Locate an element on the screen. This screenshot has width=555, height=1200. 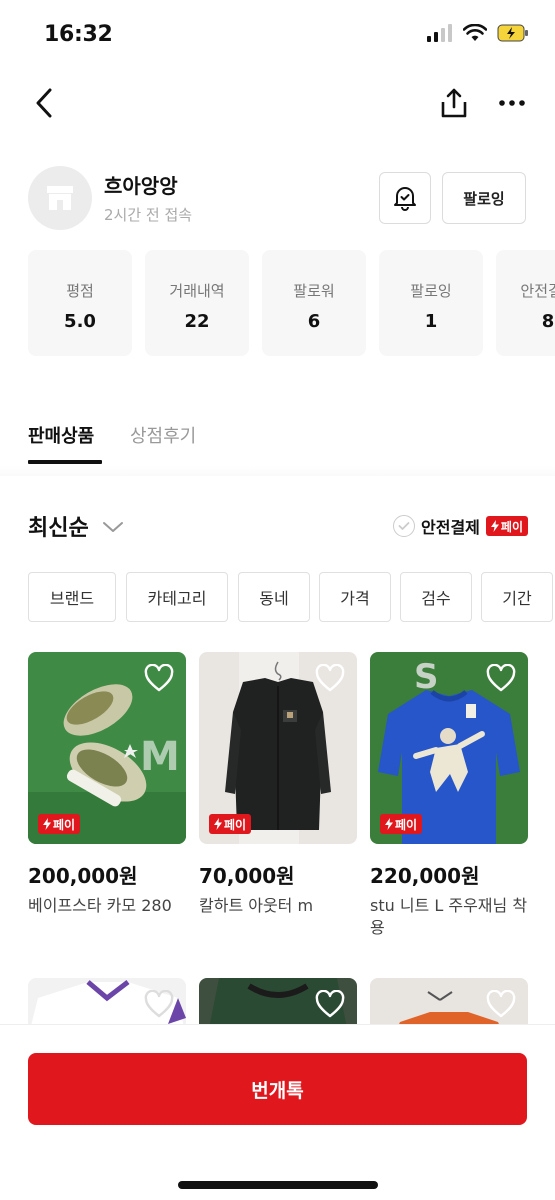
notification-button is located at coordinates (405, 198).